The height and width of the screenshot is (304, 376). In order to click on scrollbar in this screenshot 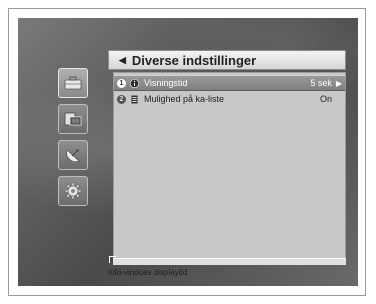, I will do `click(229, 261)`.